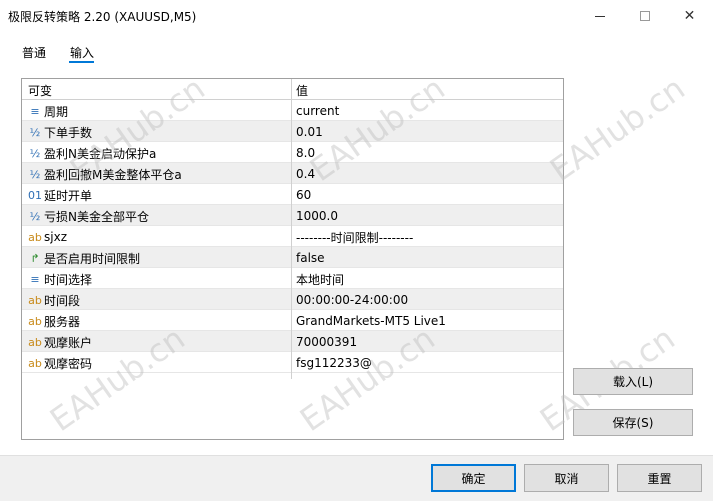 This screenshot has height=501, width=713. What do you see at coordinates (68, 363) in the screenshot?
I see `param-name: 观摩密码` at bounding box center [68, 363].